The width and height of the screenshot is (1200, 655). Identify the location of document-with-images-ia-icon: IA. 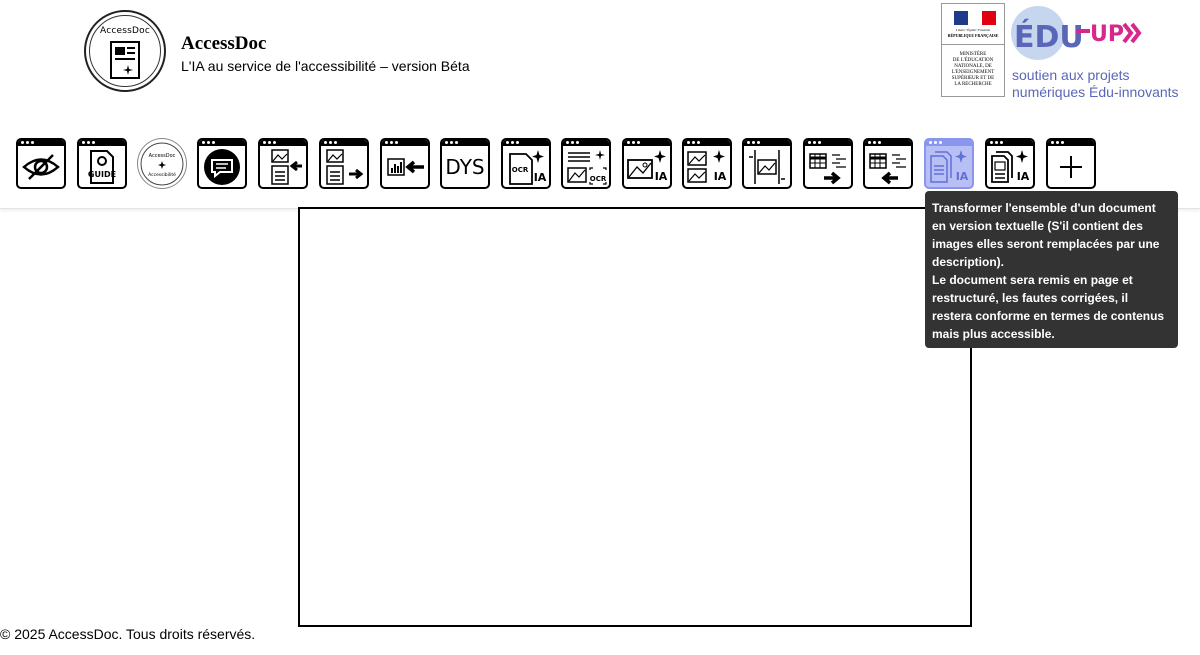
(1010, 166).